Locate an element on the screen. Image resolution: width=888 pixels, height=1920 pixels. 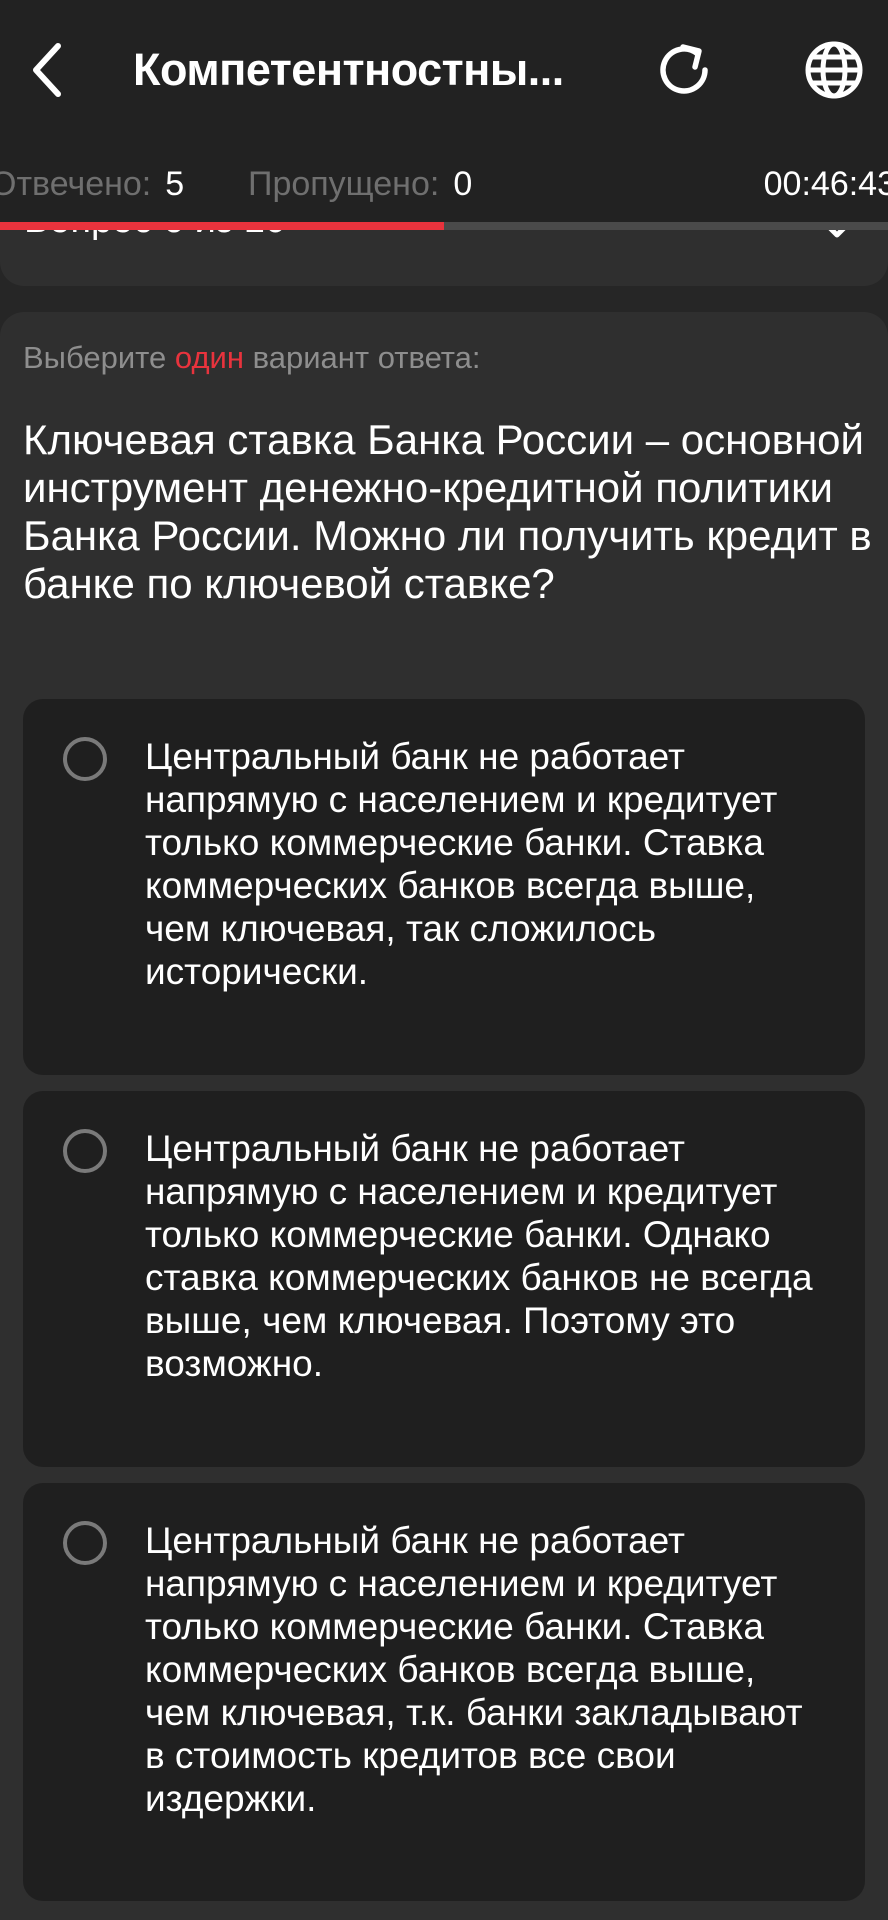
globe-icon is located at coordinates (834, 70).